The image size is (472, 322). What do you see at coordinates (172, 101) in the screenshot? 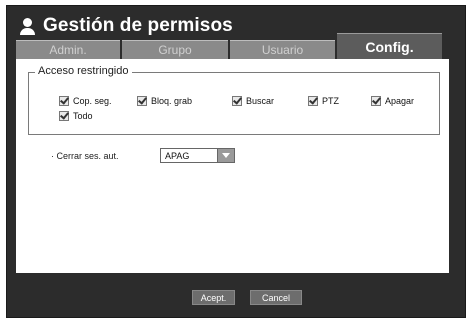
I see `checkbox-label: Bloq. grab` at bounding box center [172, 101].